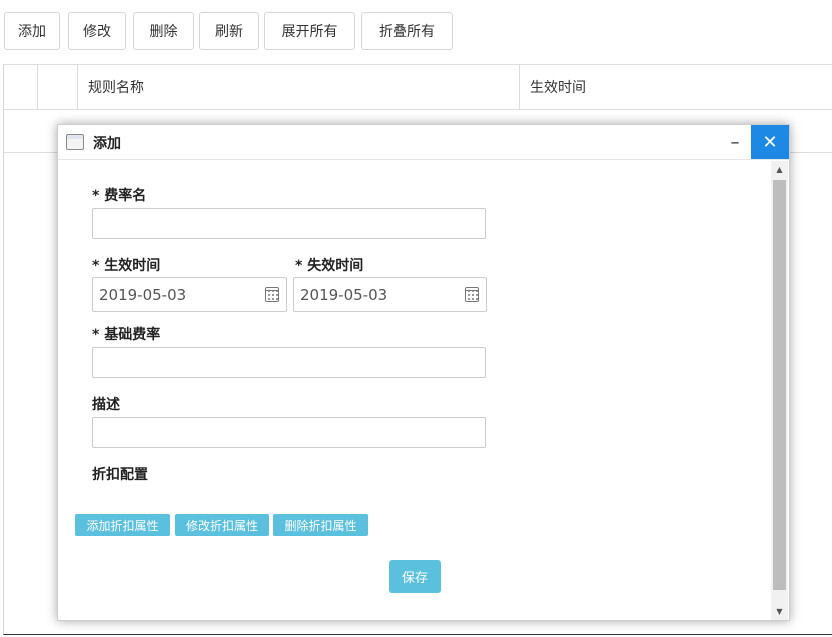  Describe the element at coordinates (289, 432) in the screenshot. I see `description-field` at that location.